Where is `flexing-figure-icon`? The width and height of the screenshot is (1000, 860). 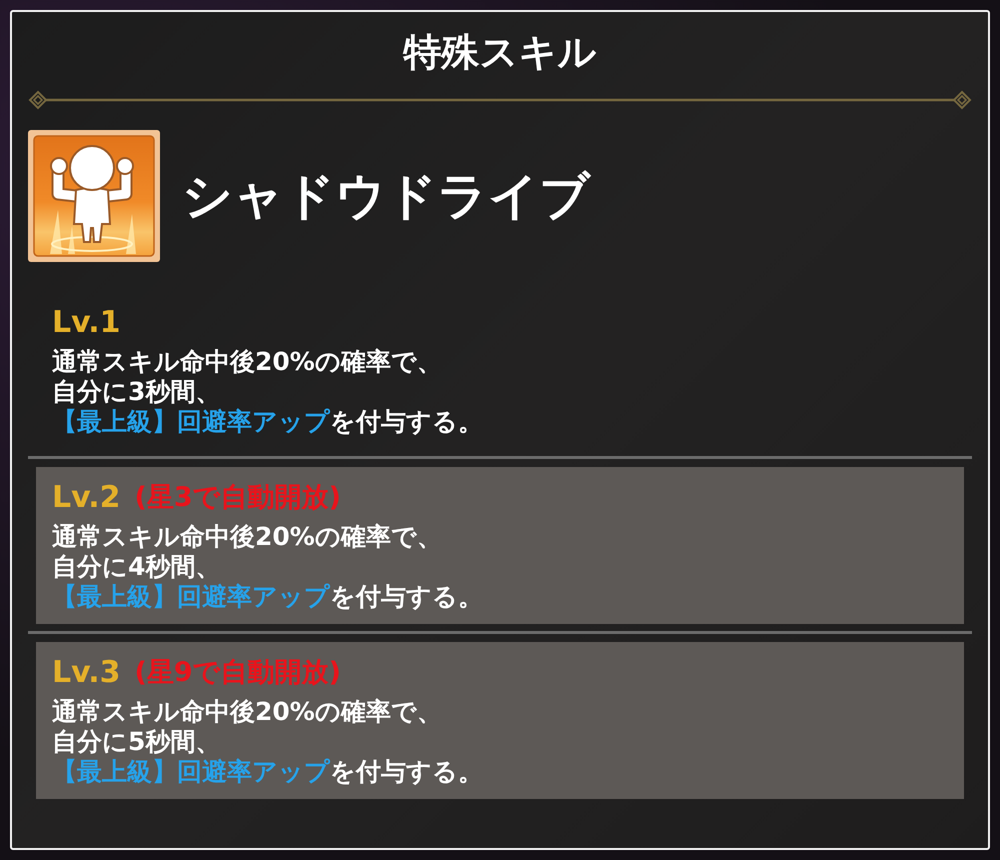
flexing-figure-icon is located at coordinates (94, 196).